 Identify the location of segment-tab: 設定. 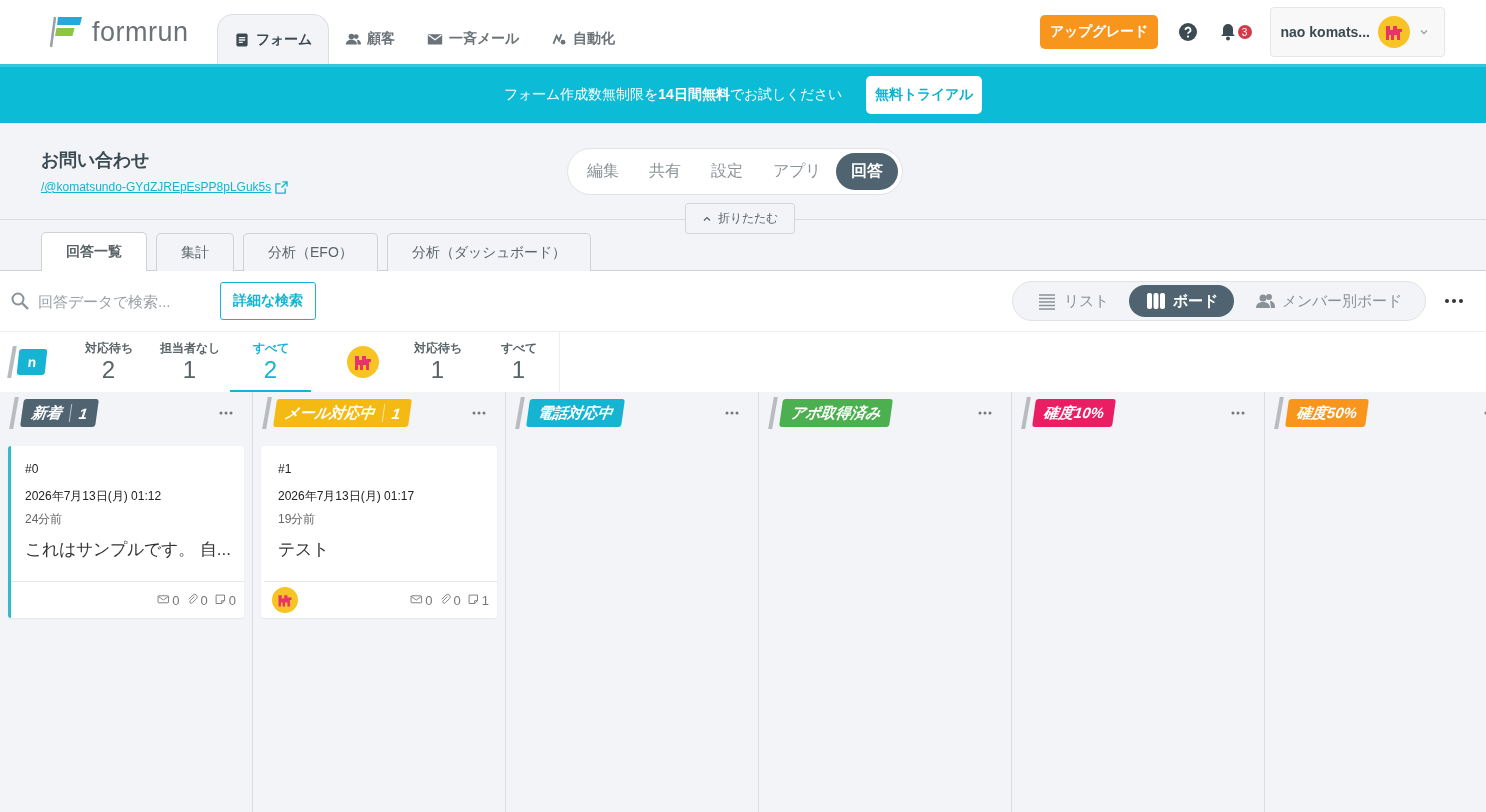
(727, 171).